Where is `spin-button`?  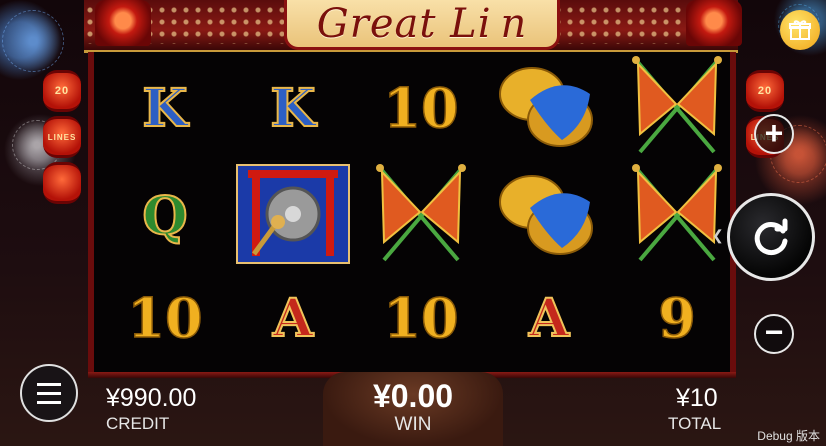 spin-button is located at coordinates (771, 237).